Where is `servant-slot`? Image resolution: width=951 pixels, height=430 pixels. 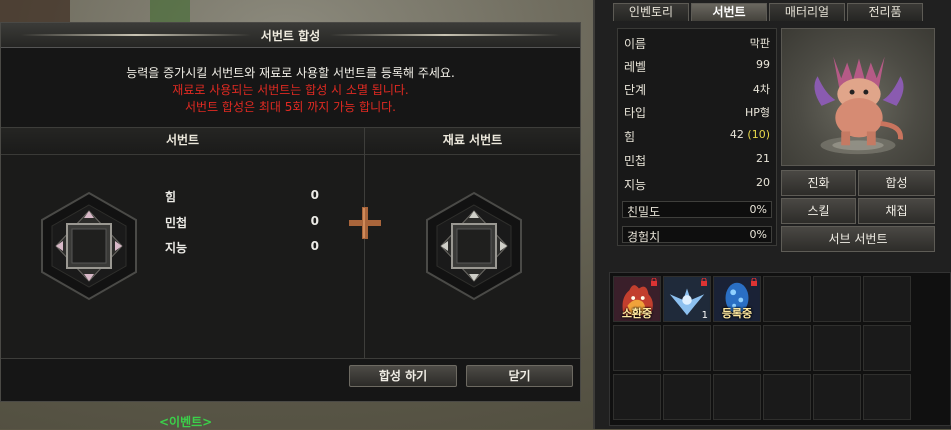 servant-slot is located at coordinates (89, 246).